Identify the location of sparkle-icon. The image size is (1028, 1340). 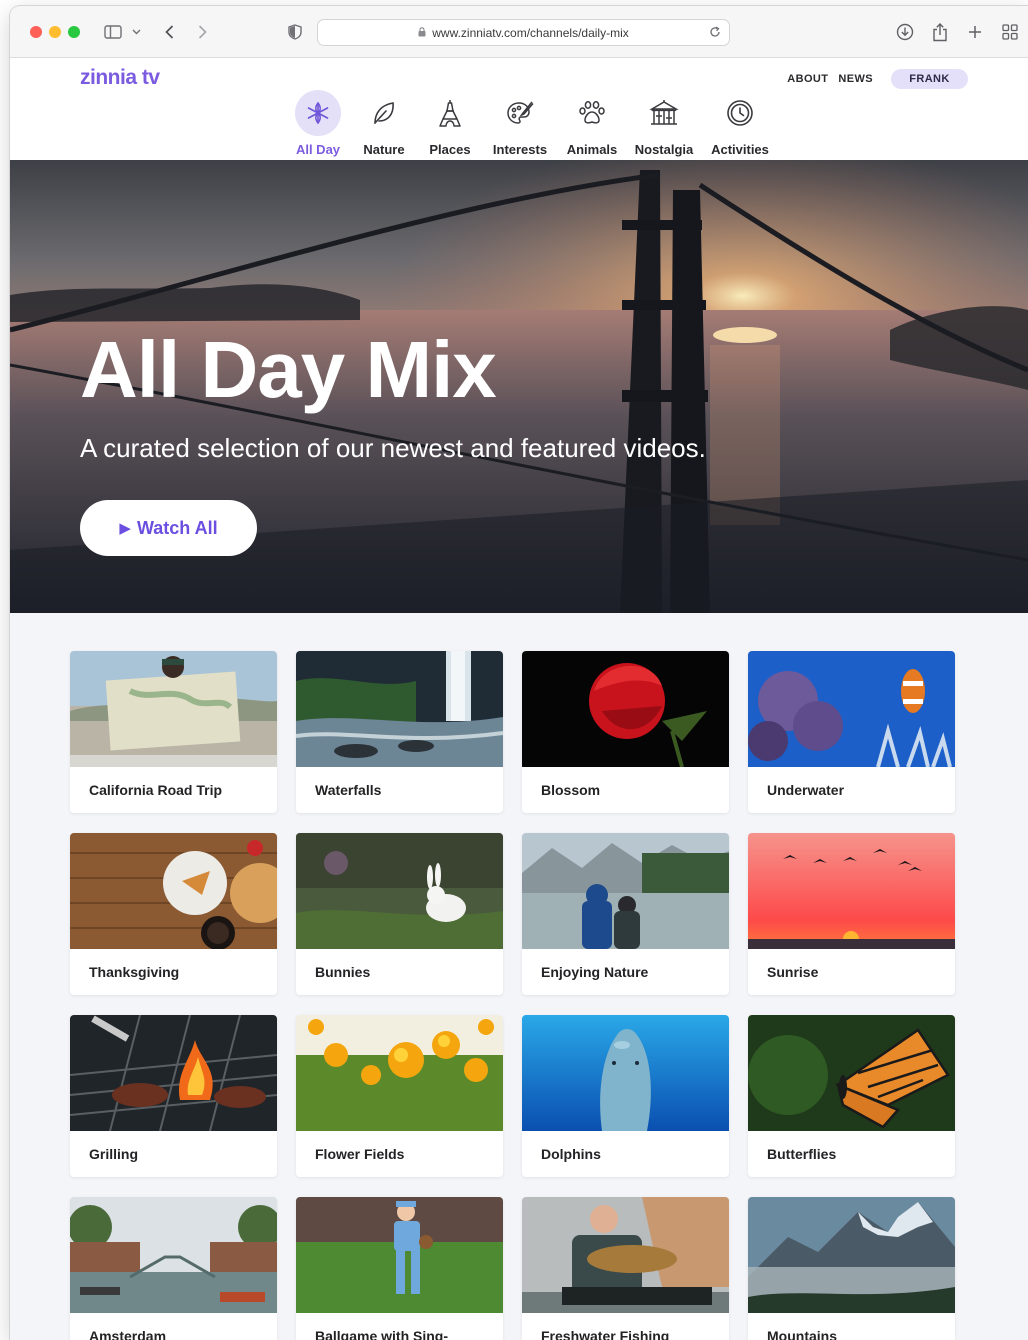
(318, 113).